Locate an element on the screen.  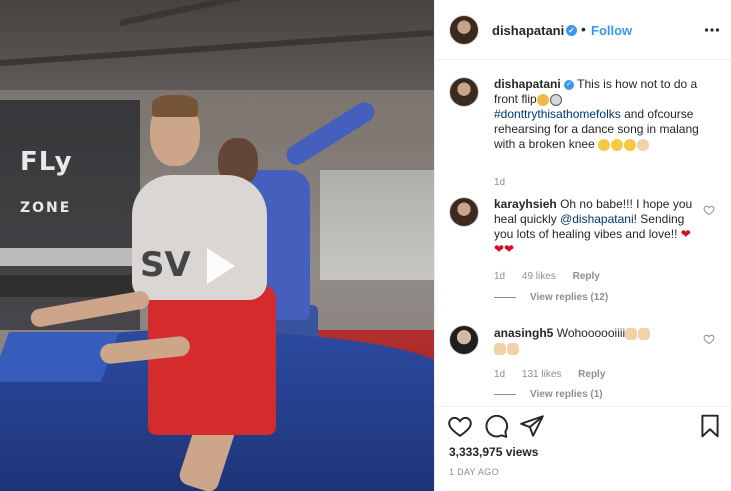
view-count: 3,333,975 views is located at coordinates (493, 452).